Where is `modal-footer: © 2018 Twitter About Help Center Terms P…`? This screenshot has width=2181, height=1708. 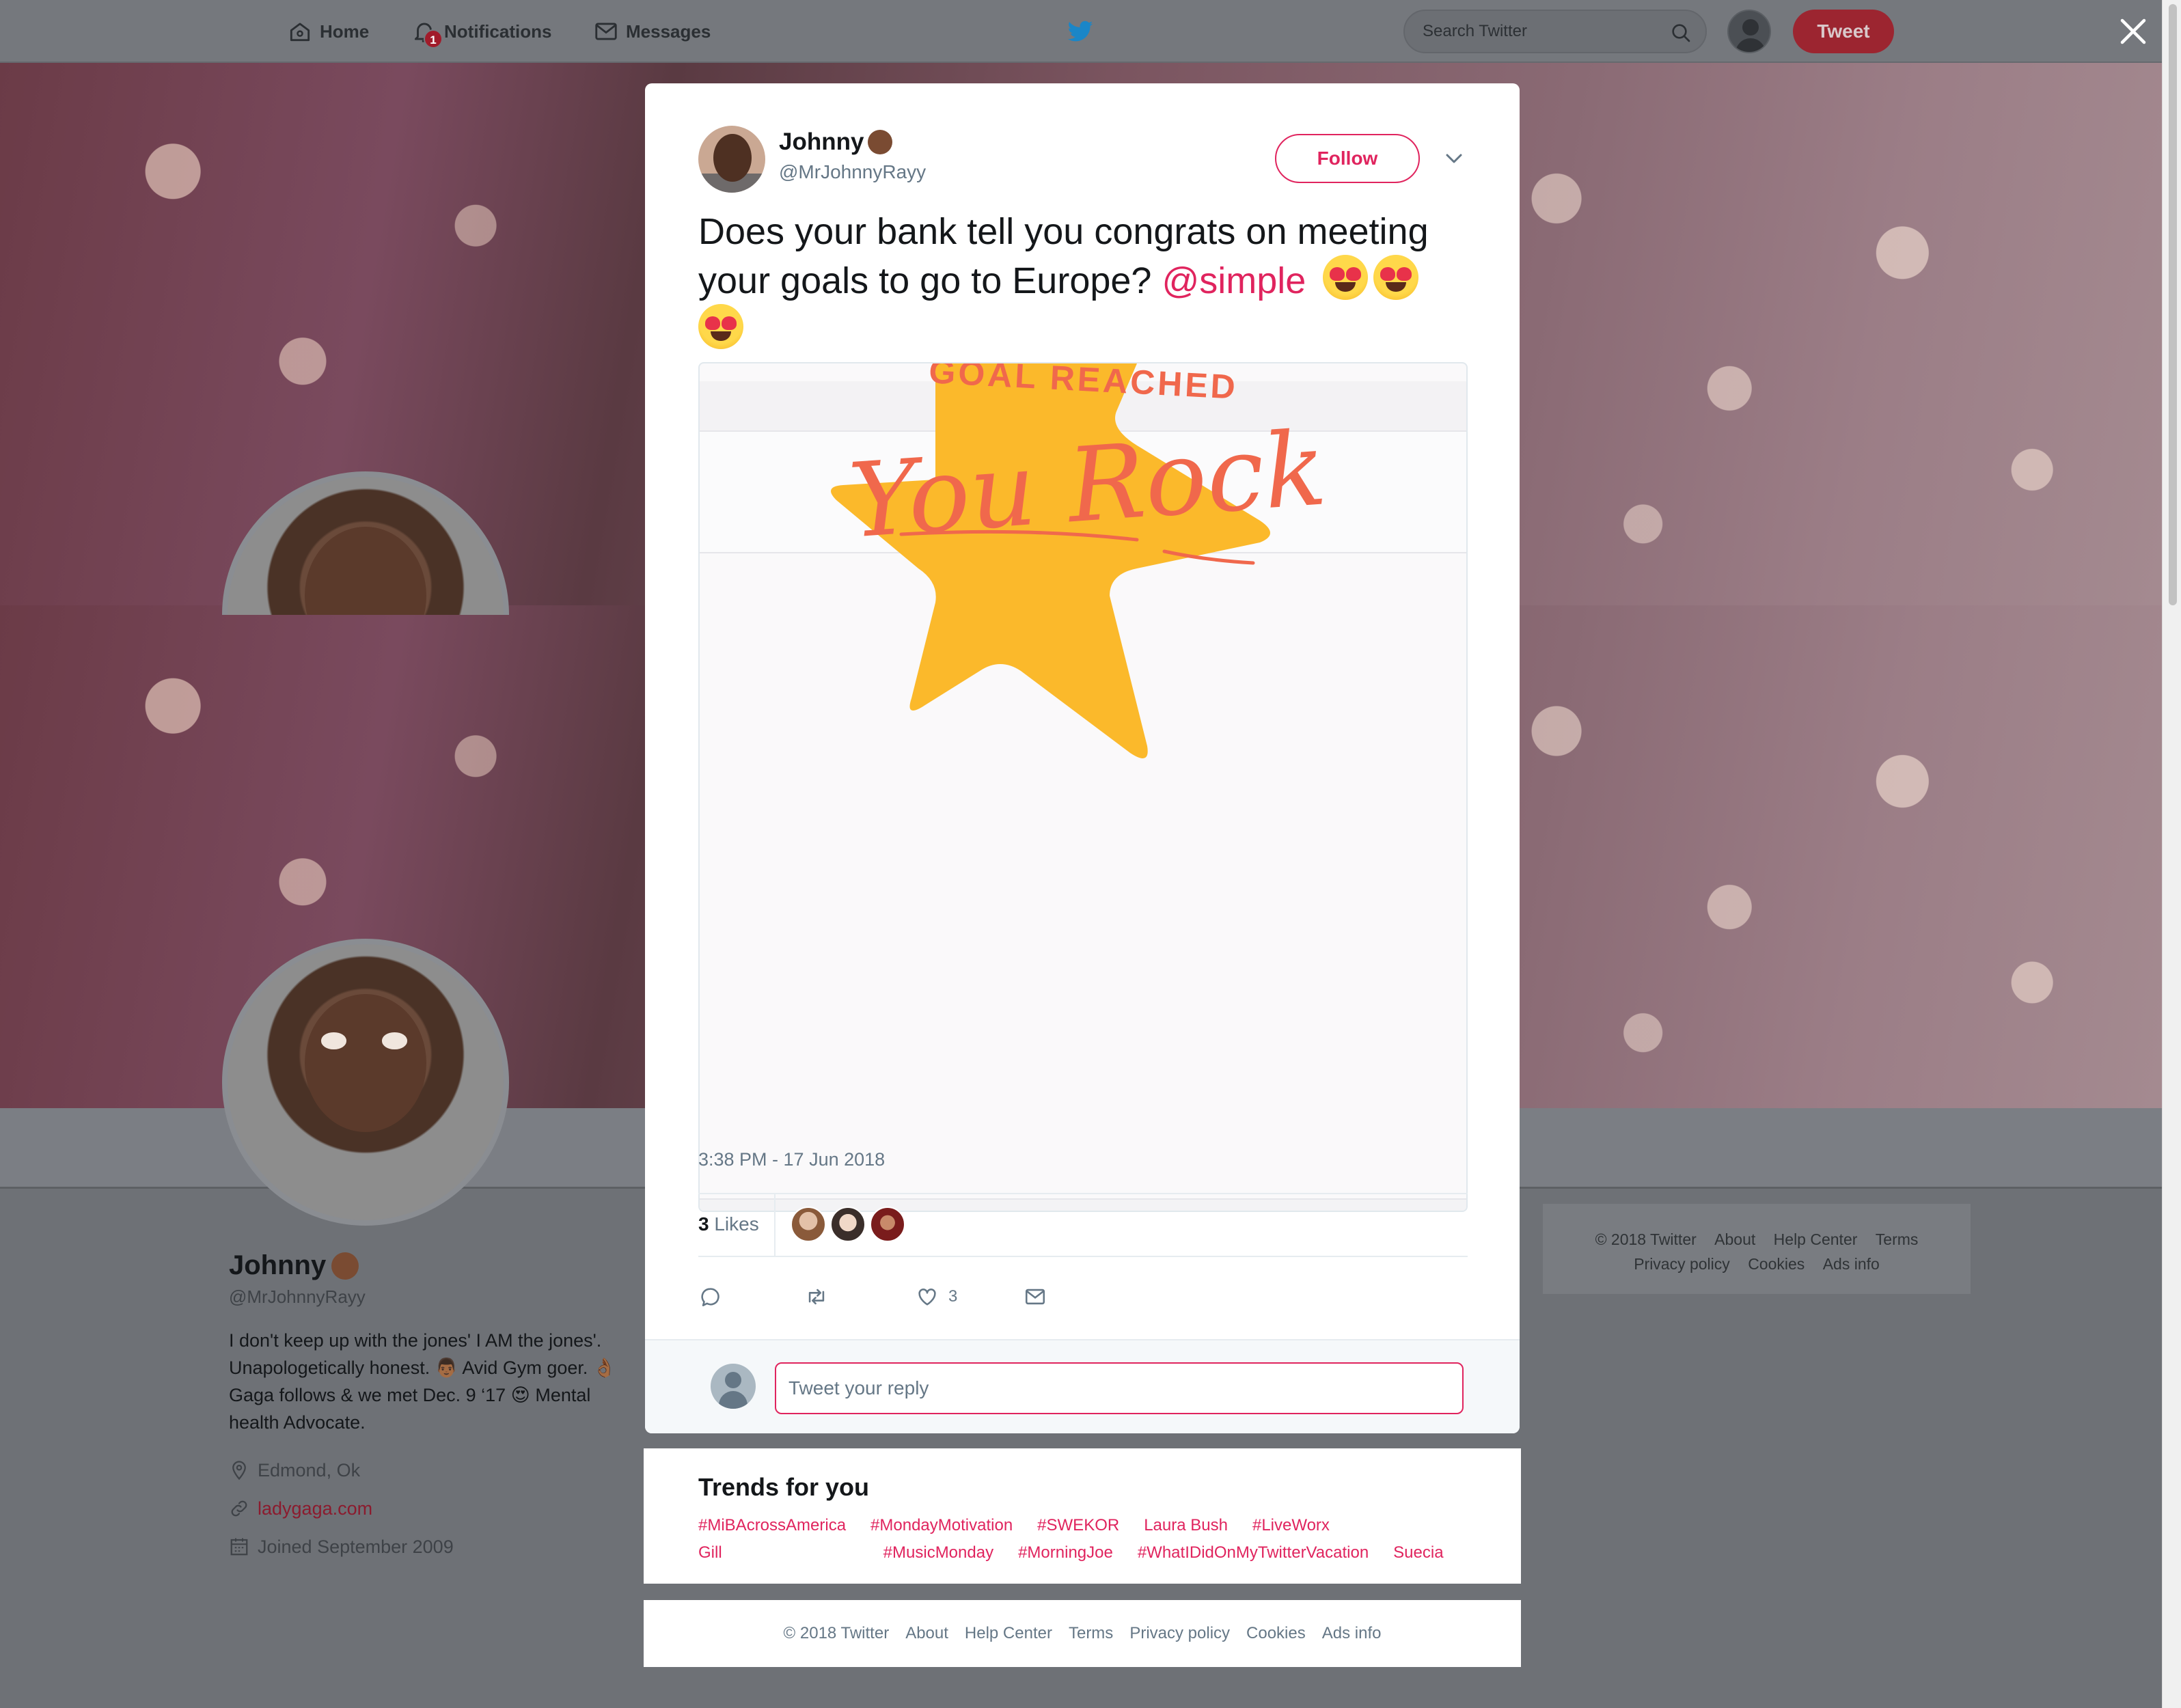
modal-footer: © 2018 Twitter About Help Center Terms P… is located at coordinates (1082, 1634).